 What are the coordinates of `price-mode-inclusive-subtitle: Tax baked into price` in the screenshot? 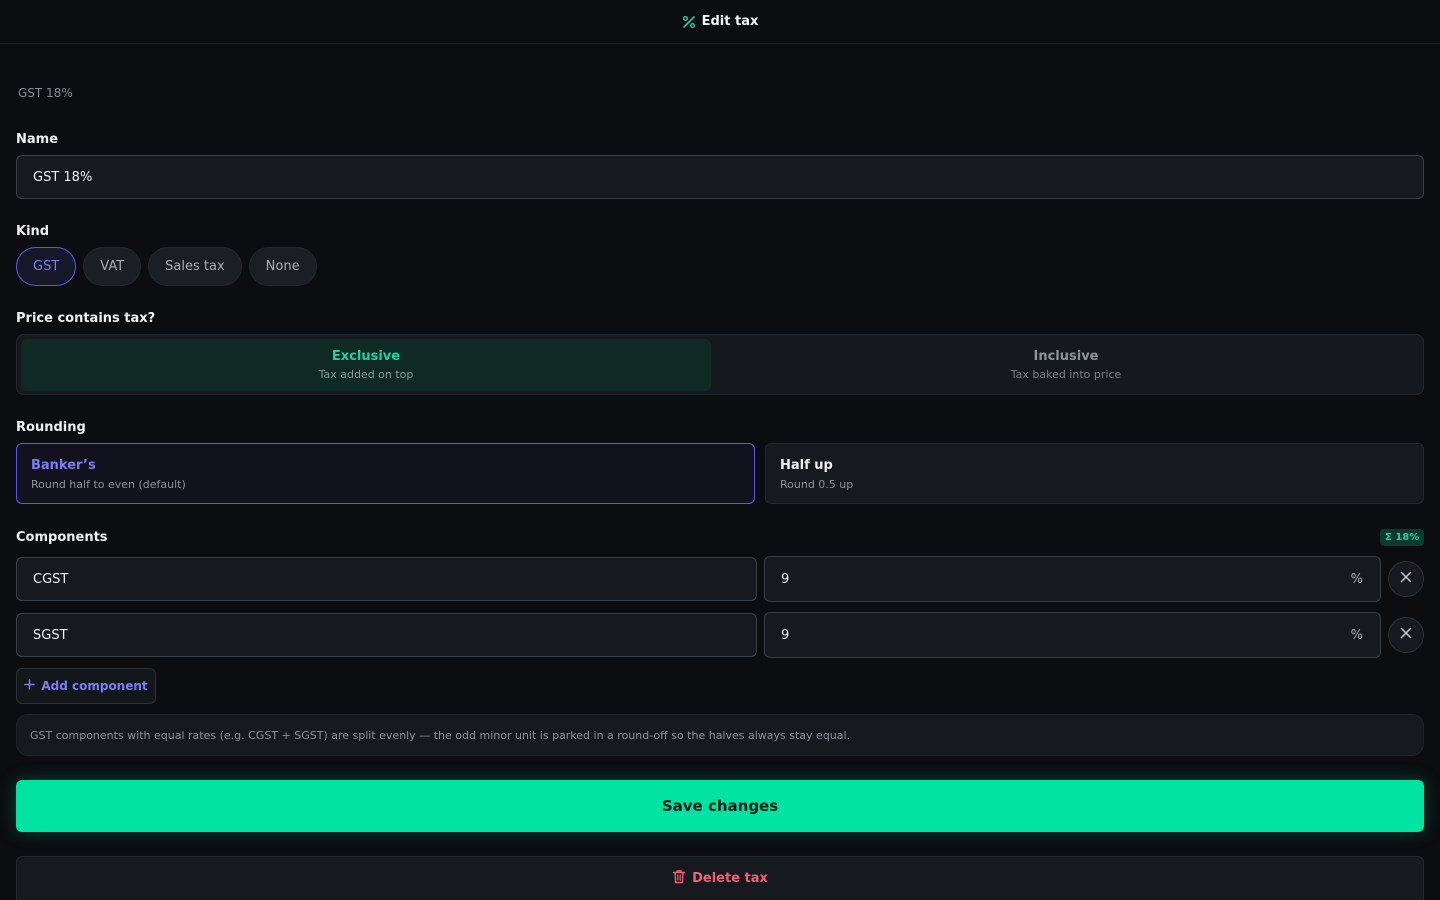 It's located at (1066, 374).